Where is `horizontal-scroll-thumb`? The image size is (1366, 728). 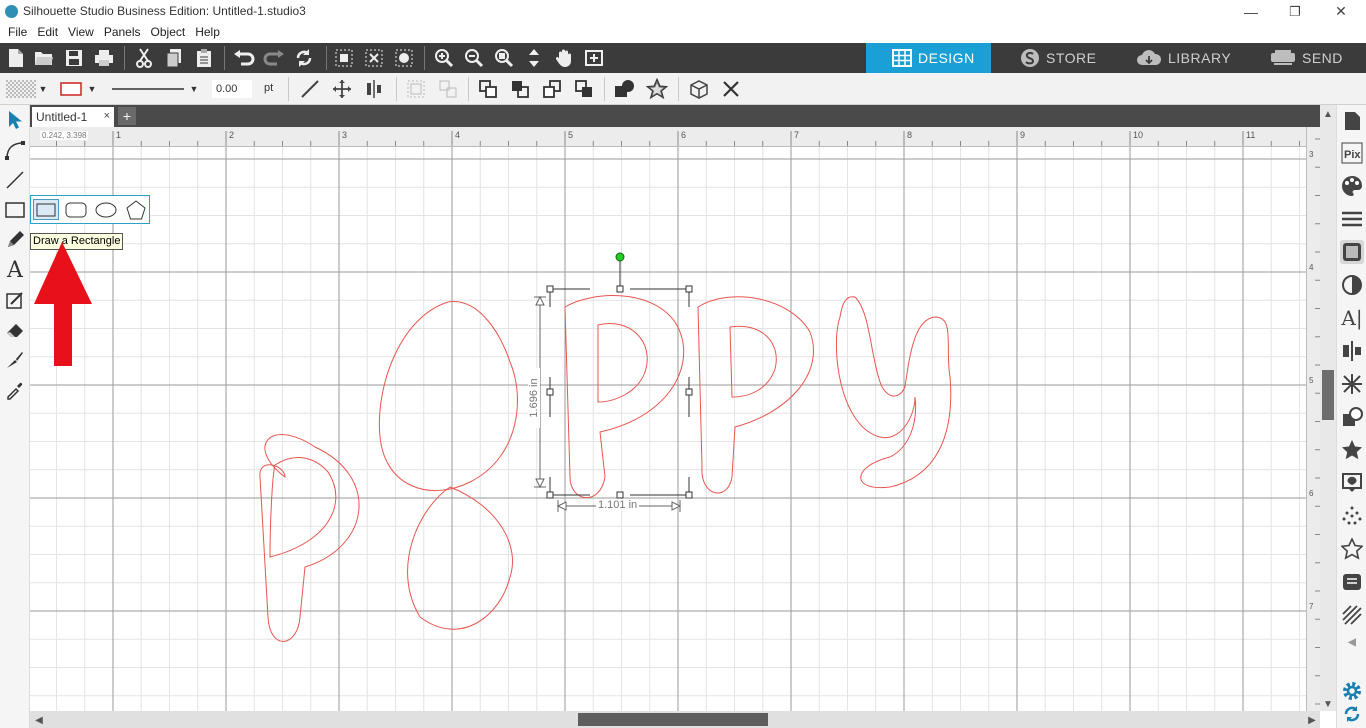 horizontal-scroll-thumb is located at coordinates (673, 719).